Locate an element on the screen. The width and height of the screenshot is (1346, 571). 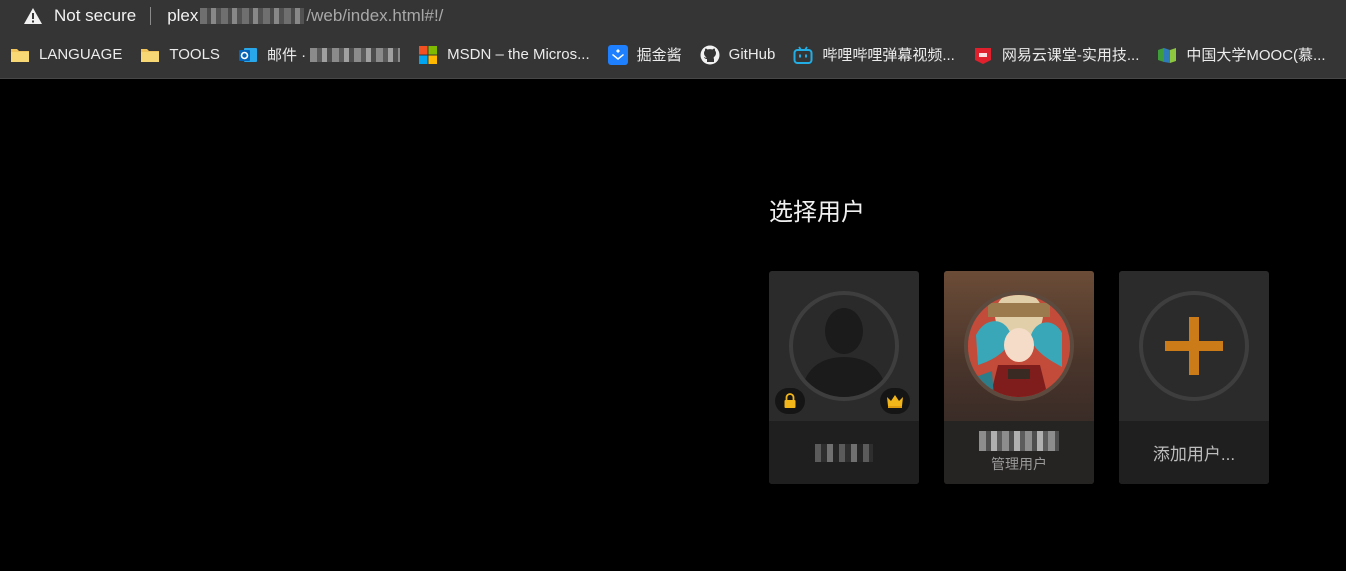
juejin-icon is located at coordinates (617, 54).